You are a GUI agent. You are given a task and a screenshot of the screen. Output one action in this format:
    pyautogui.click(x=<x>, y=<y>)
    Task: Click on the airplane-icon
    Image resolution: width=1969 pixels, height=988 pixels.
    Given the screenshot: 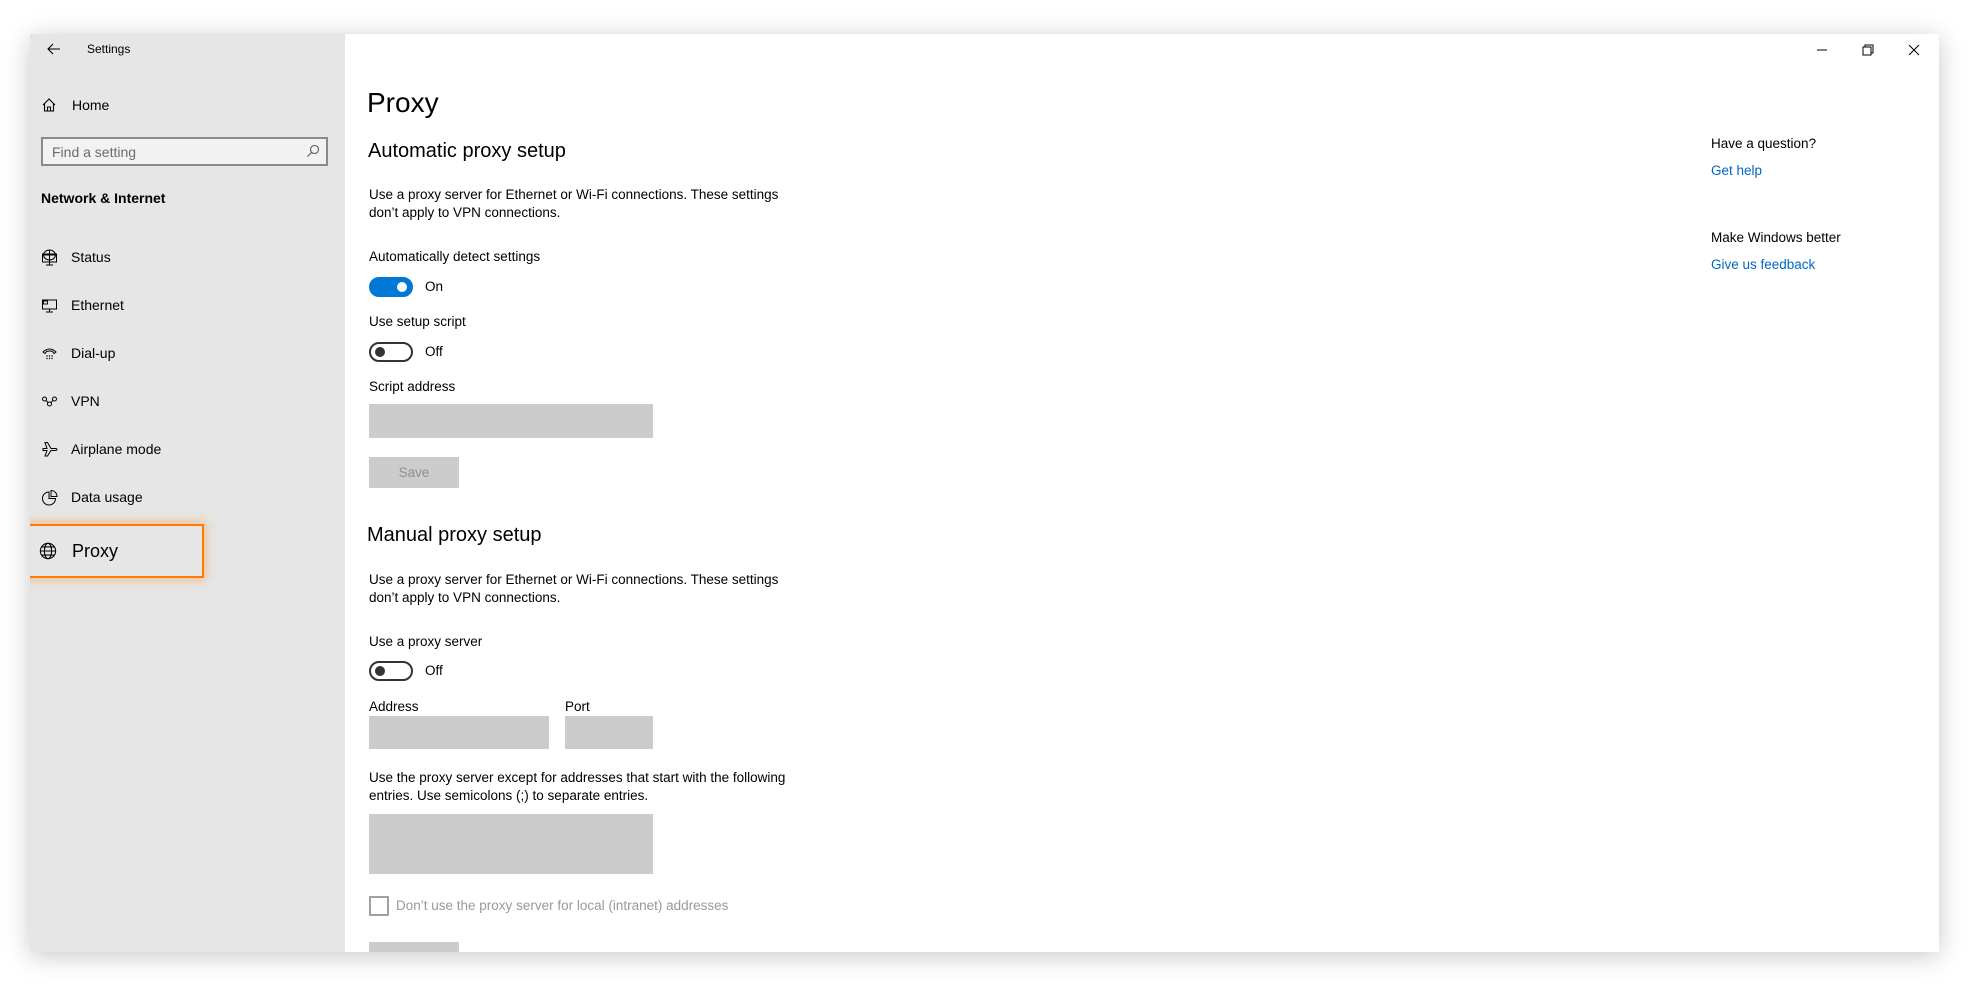 What is the action you would take?
    pyautogui.click(x=49, y=449)
    